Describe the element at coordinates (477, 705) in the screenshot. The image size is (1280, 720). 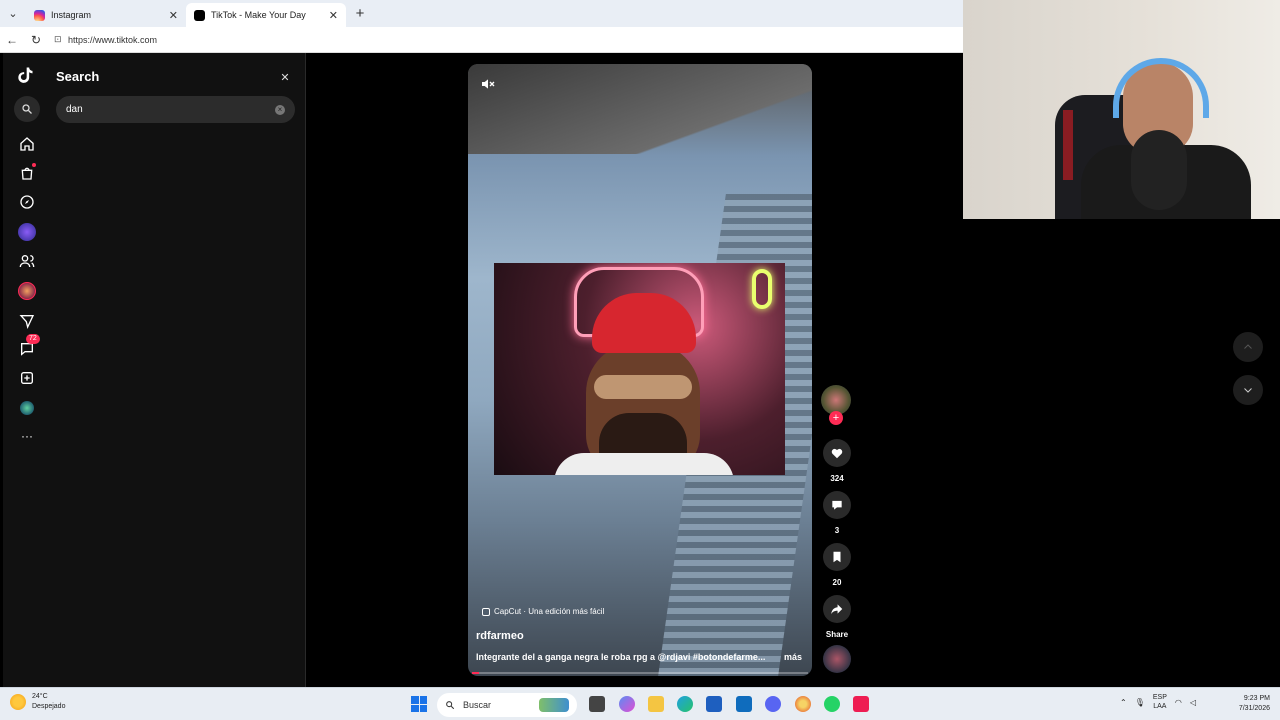
I see `taskbar-search-placeholder: Buscar` at that location.